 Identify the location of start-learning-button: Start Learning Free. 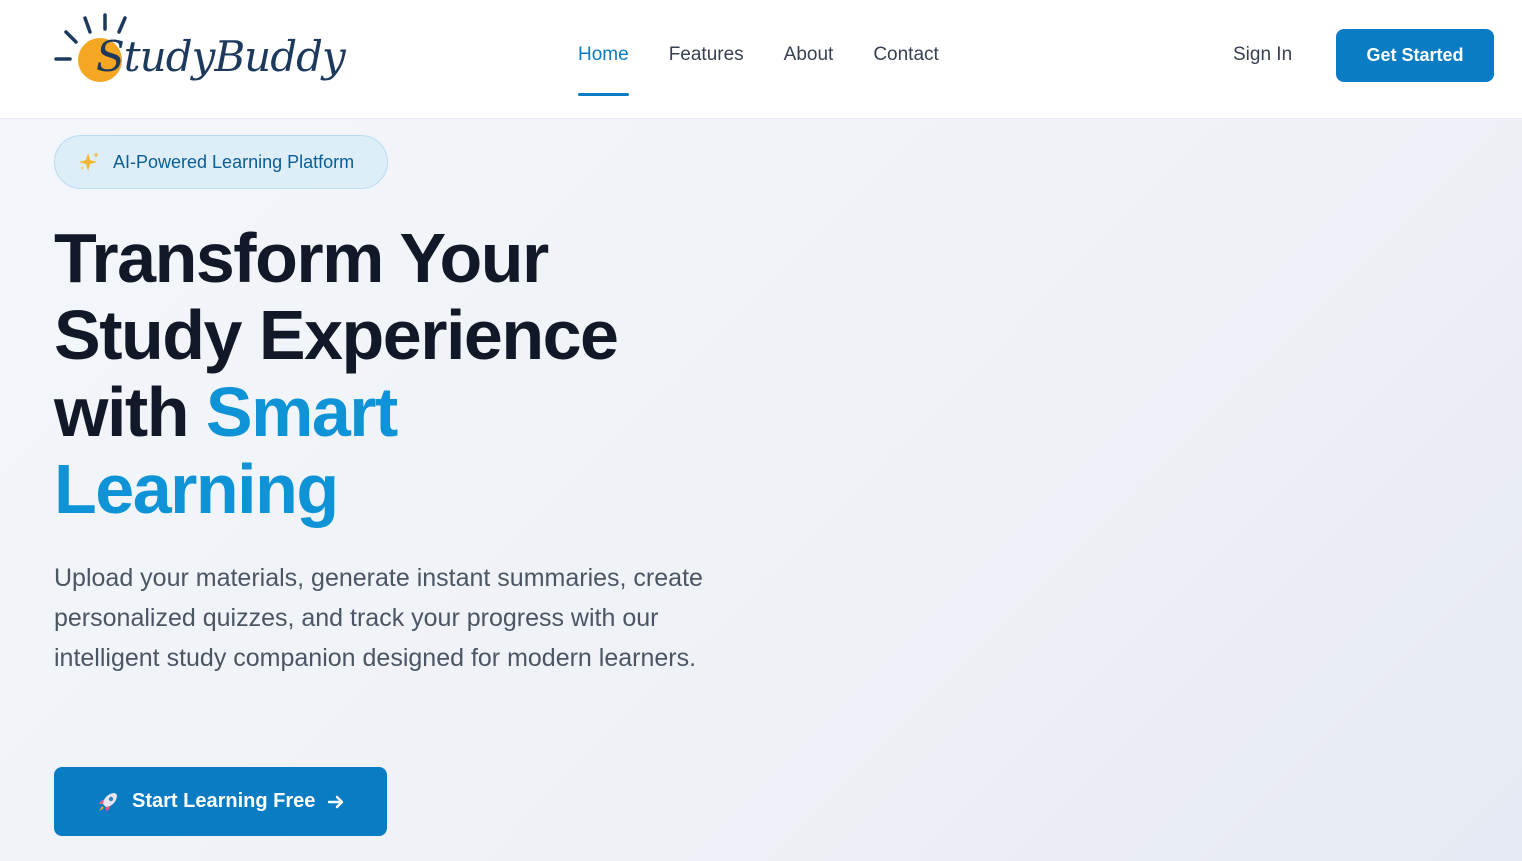
(220, 801).